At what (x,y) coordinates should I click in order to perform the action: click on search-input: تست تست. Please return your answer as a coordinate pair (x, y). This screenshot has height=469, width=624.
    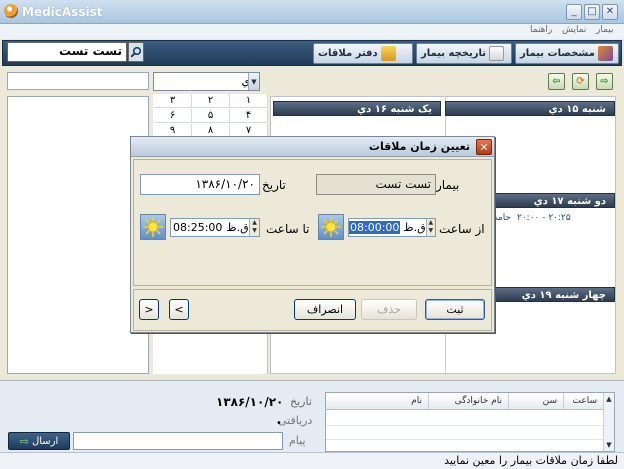
    Looking at the image, I should click on (67, 52).